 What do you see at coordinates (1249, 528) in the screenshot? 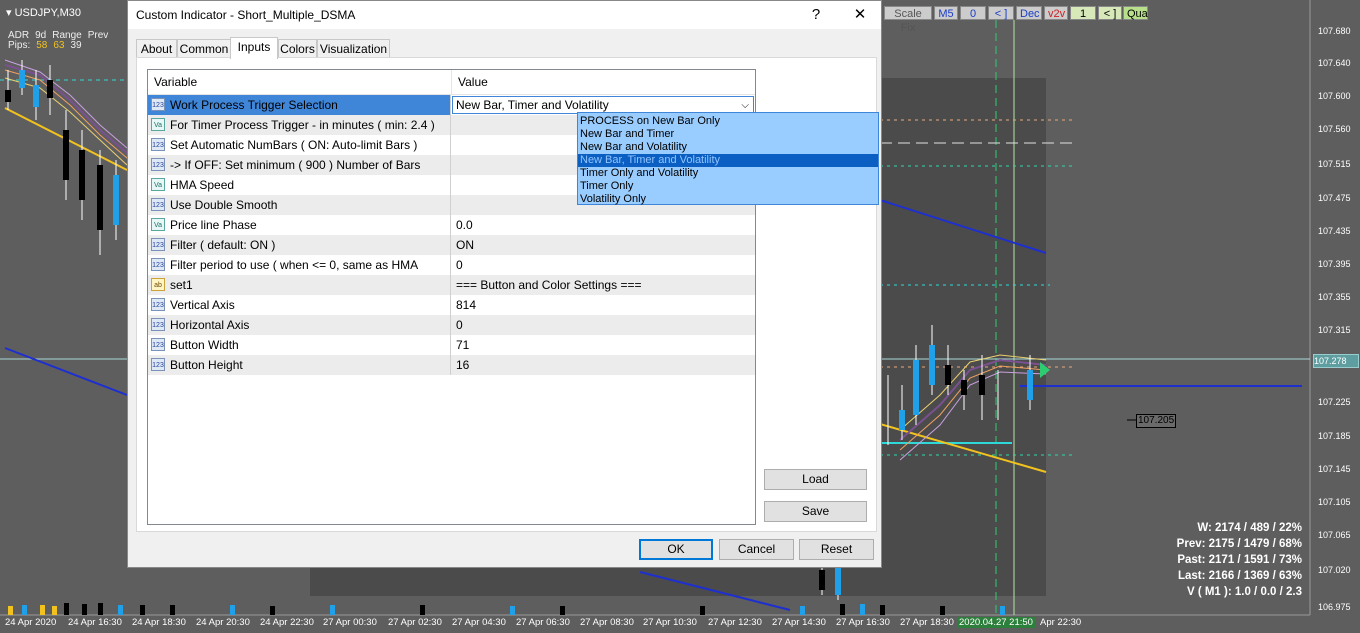
I see `stats-line: W: 2174 / 489 / 22%` at bounding box center [1249, 528].